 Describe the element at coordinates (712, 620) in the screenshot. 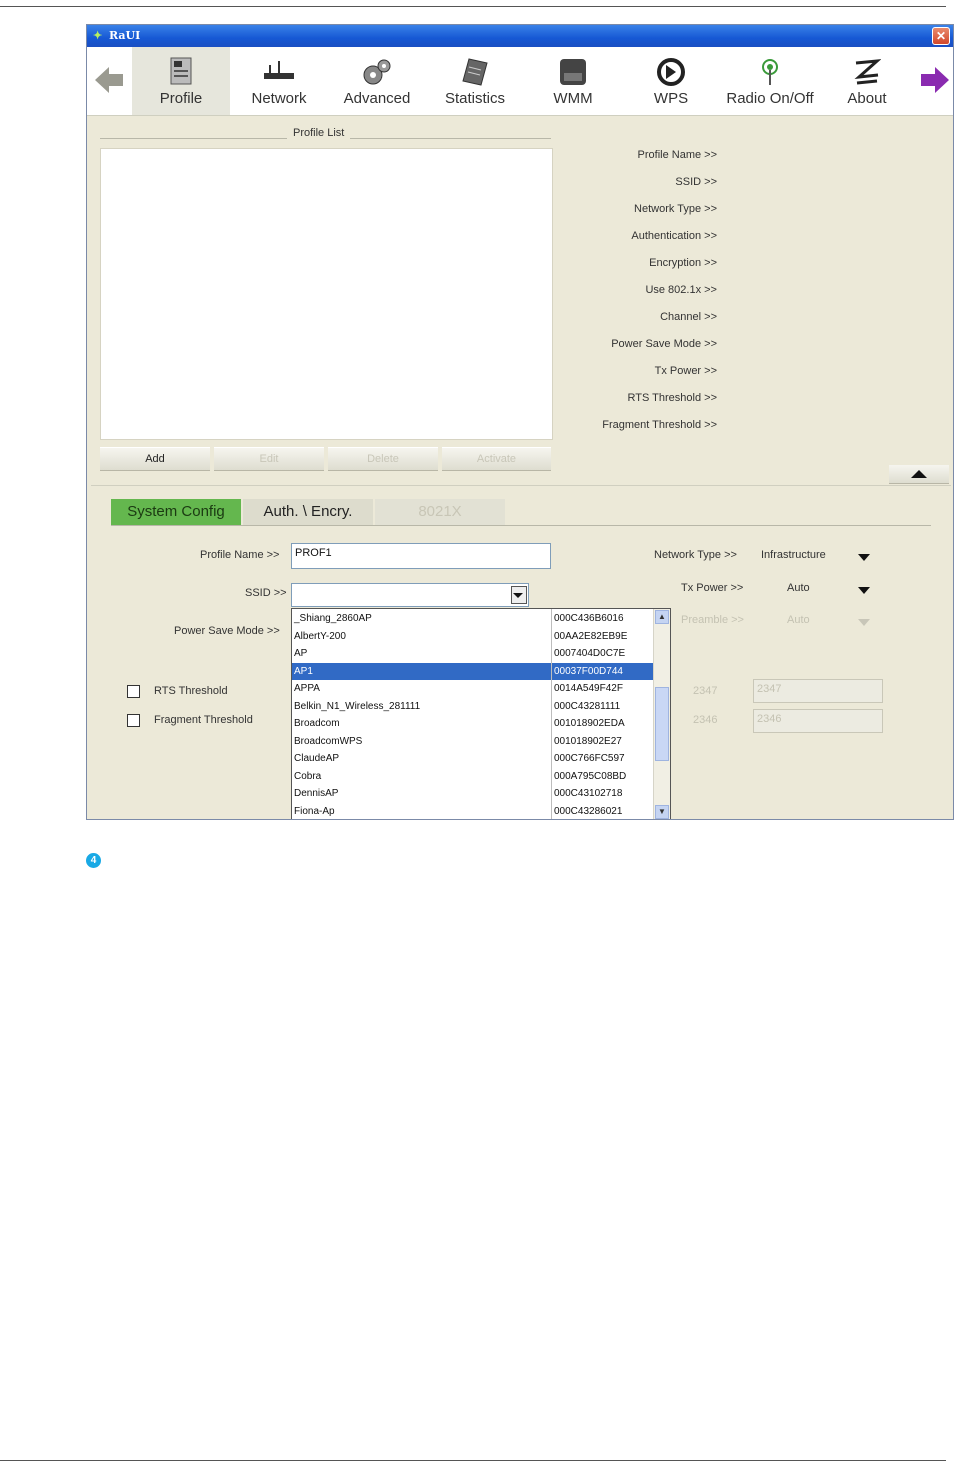

I see `preamble-label: Preamble >>` at that location.